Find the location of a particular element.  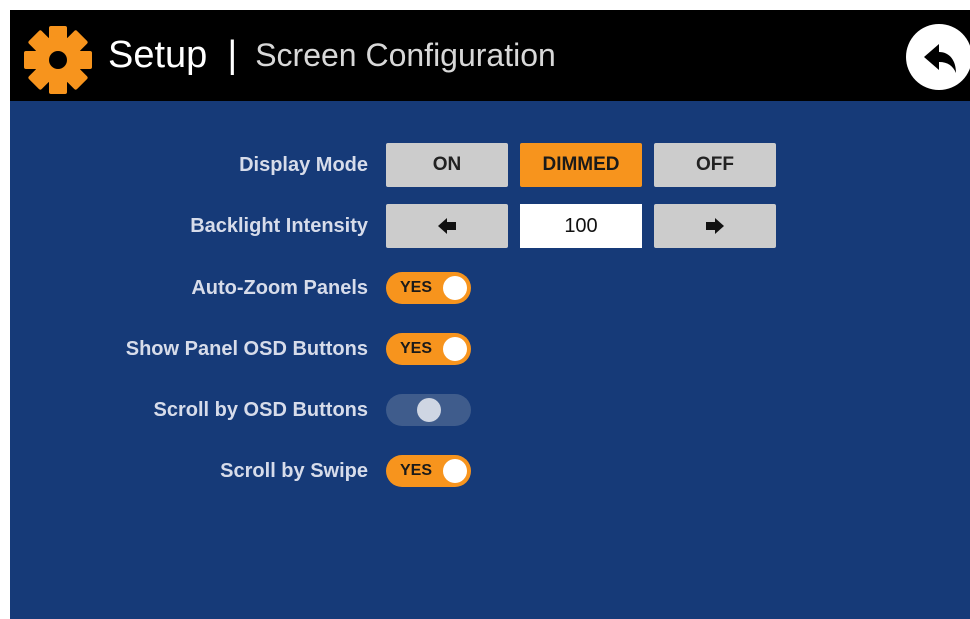

arrow-left-icon is located at coordinates (447, 226).